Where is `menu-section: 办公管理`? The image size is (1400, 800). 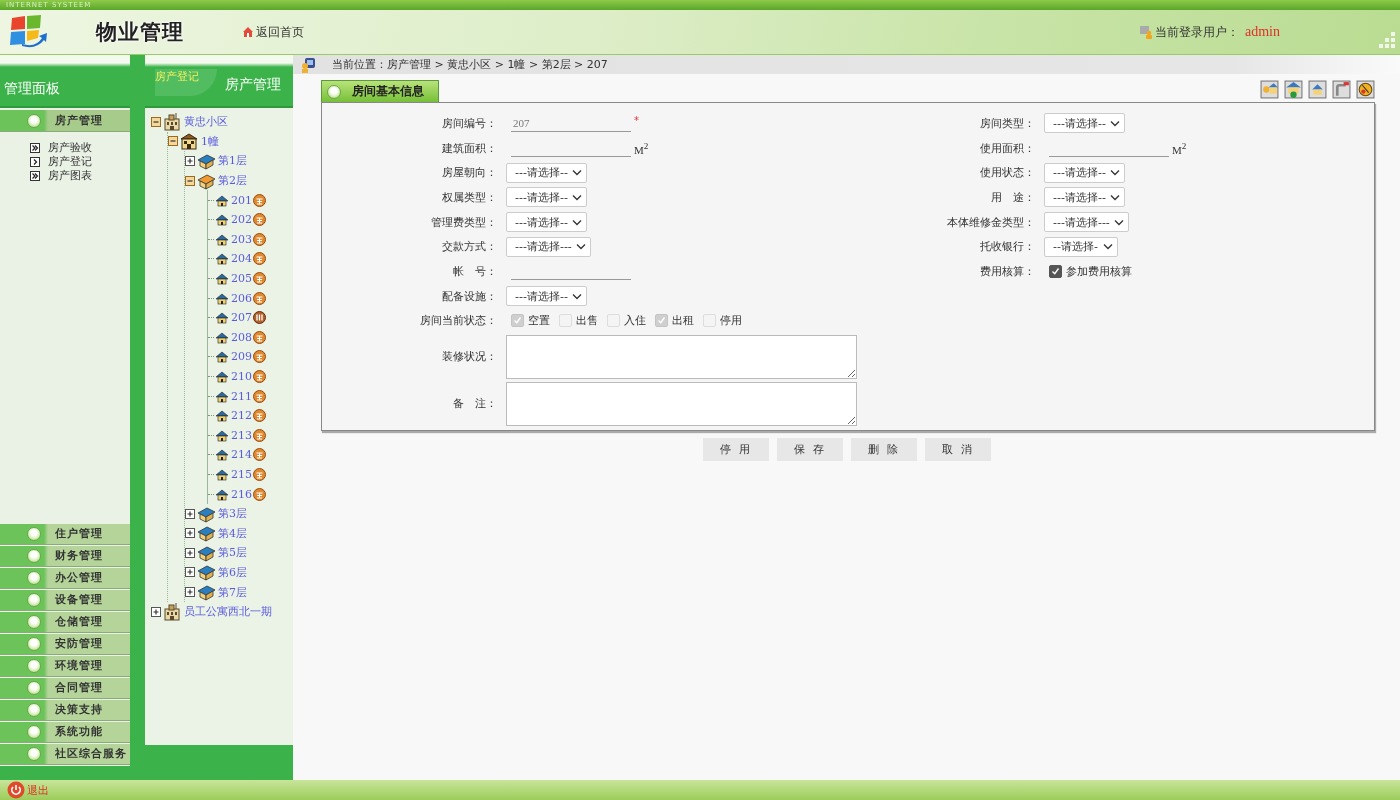 menu-section: 办公管理 is located at coordinates (65, 578).